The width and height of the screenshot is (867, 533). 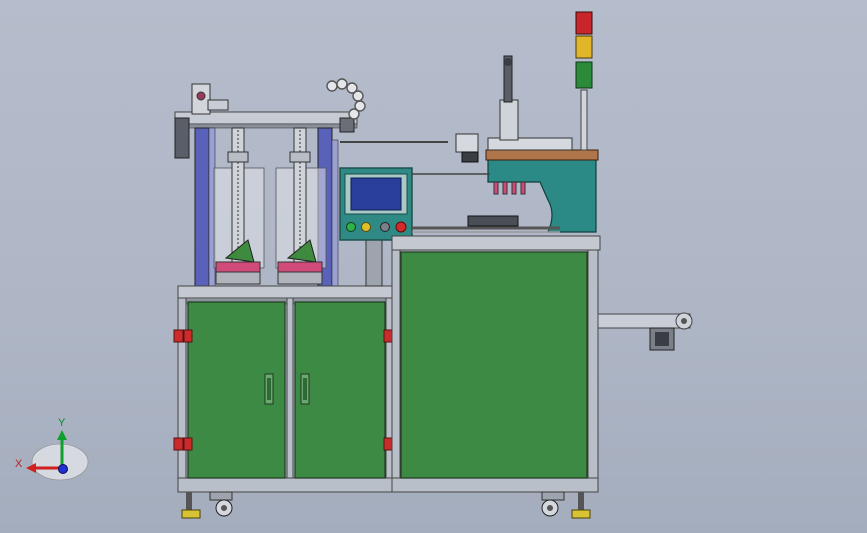 I want to click on left-magazine-stack, so click(x=239, y=206).